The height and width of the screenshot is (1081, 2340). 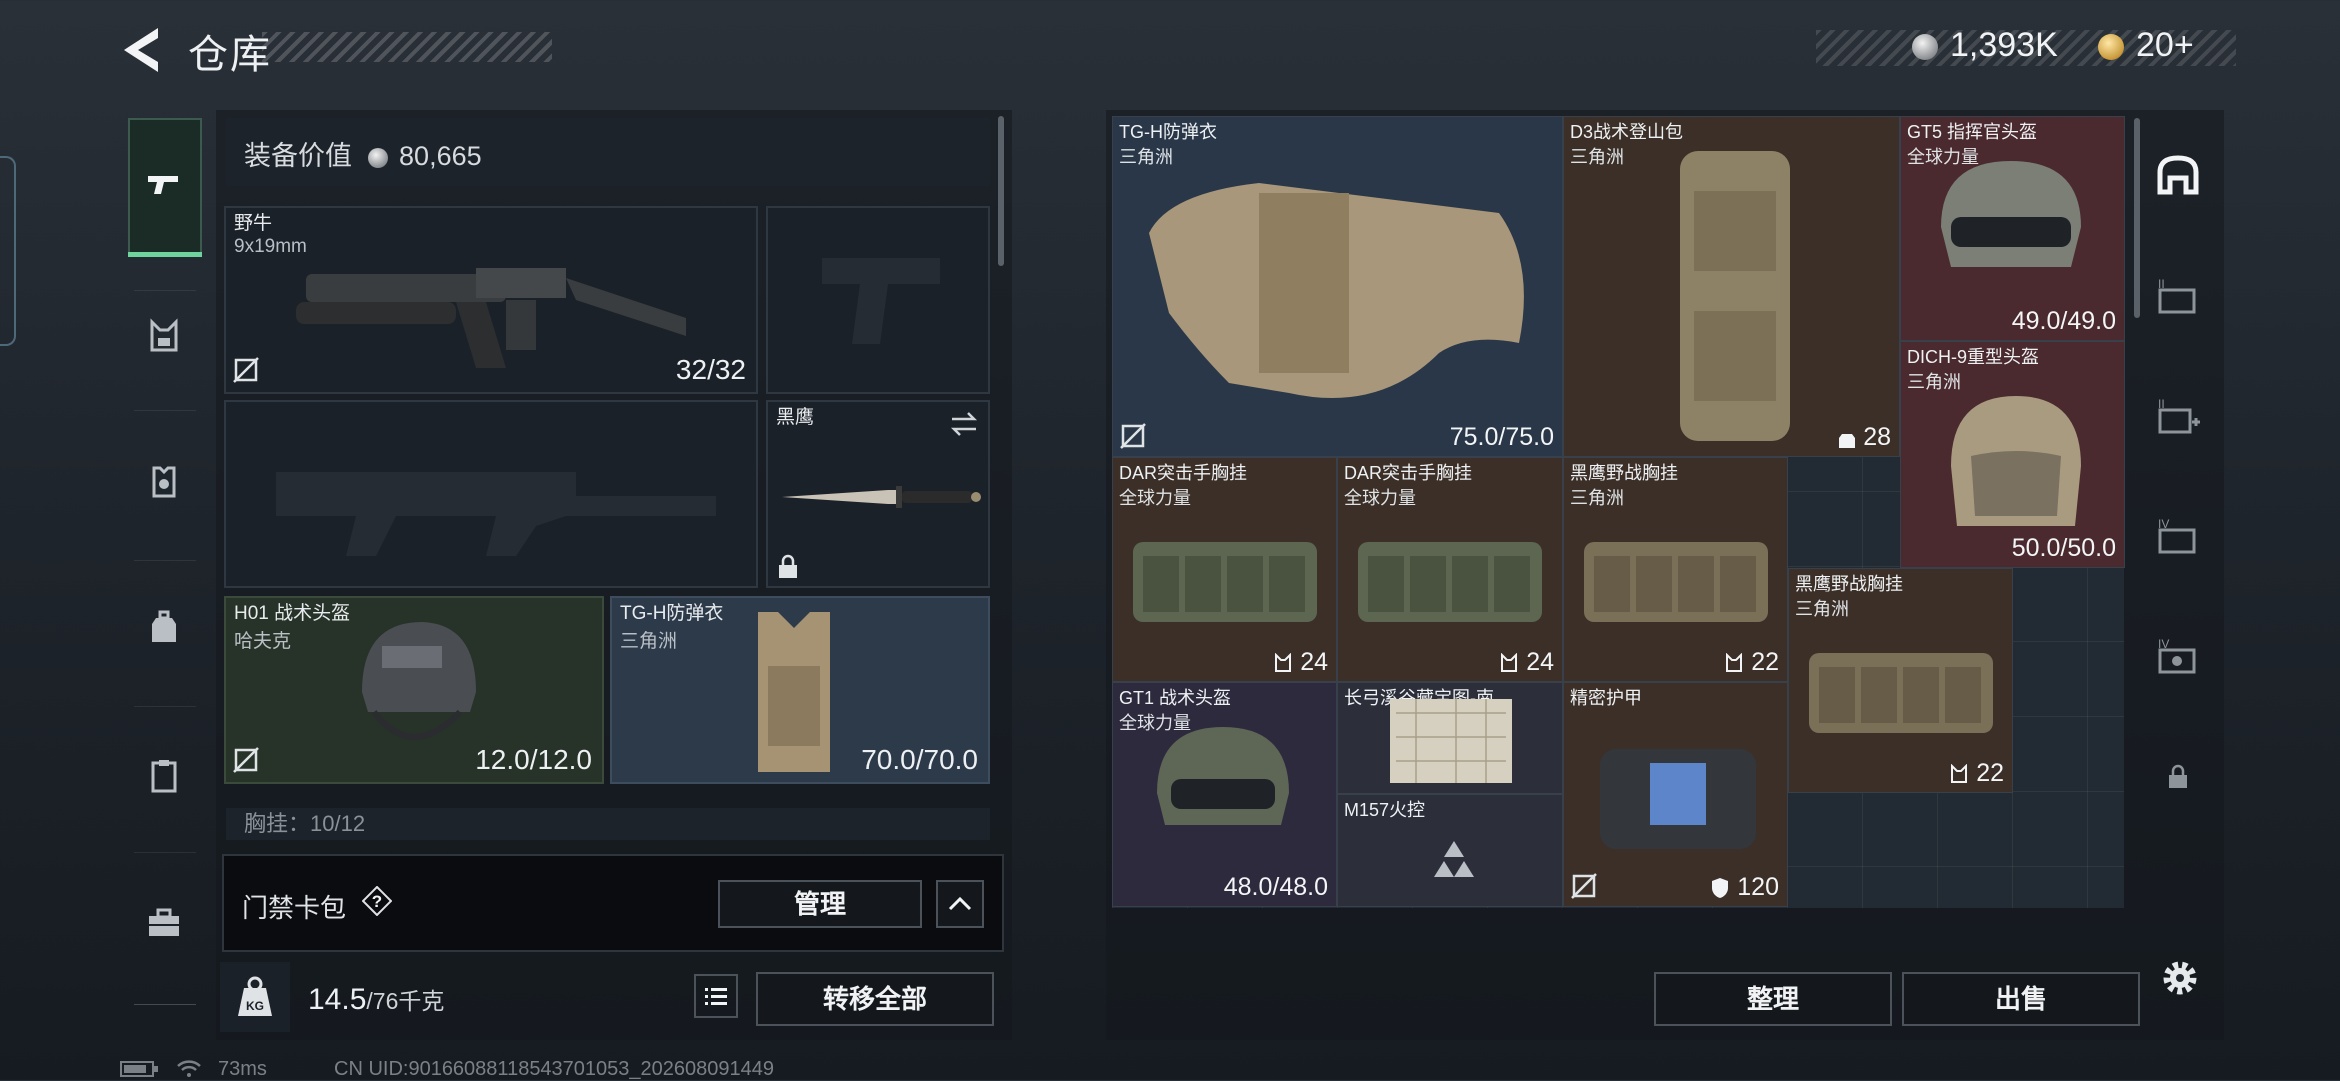 What do you see at coordinates (2178, 777) in the screenshot?
I see `locked-slot-icon` at bounding box center [2178, 777].